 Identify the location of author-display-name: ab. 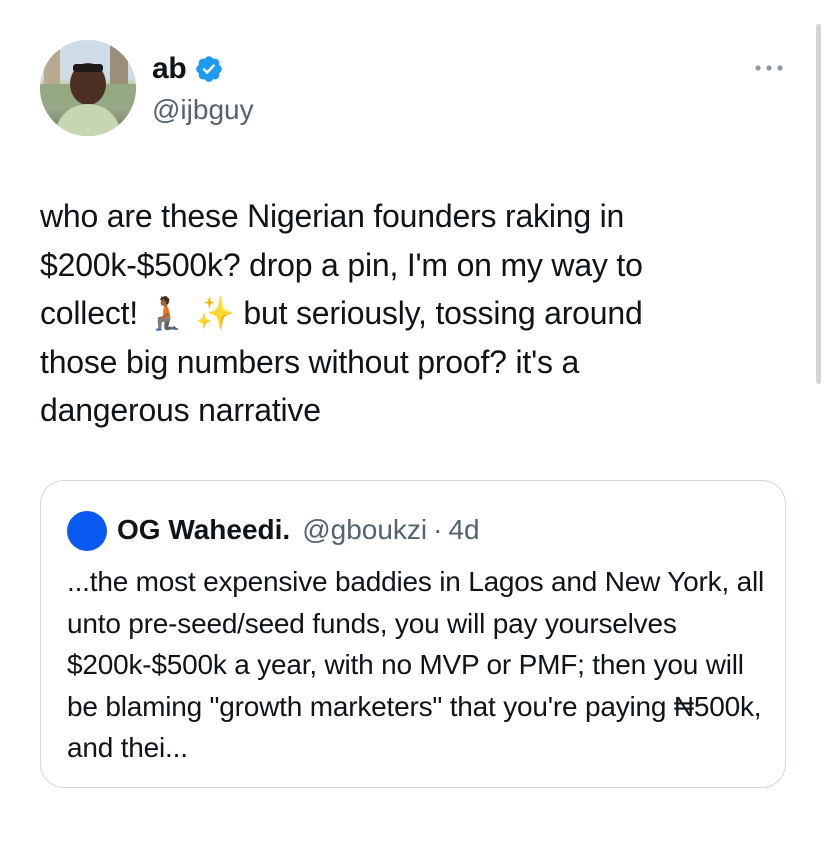
(169, 69).